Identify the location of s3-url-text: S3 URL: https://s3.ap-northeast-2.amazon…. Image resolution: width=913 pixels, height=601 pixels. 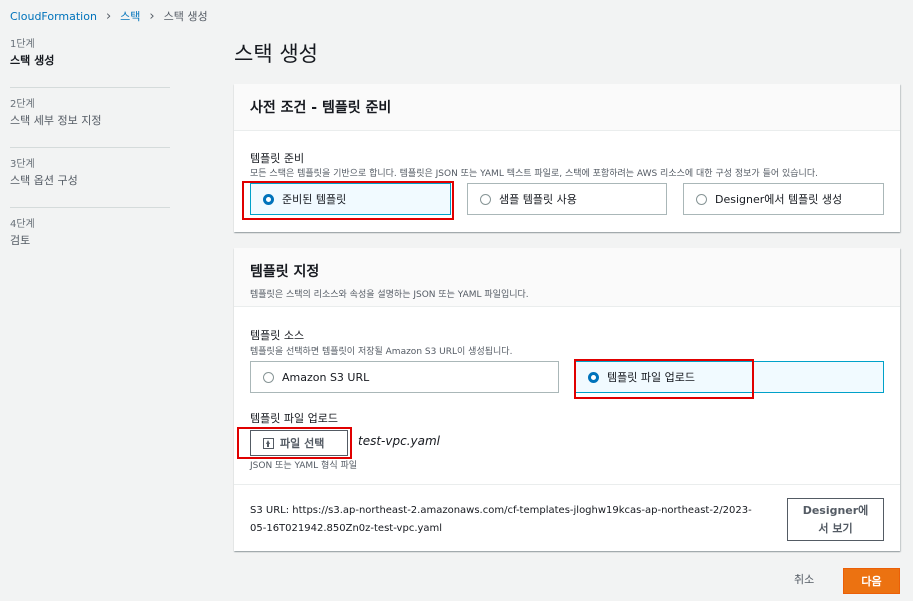
(510, 520).